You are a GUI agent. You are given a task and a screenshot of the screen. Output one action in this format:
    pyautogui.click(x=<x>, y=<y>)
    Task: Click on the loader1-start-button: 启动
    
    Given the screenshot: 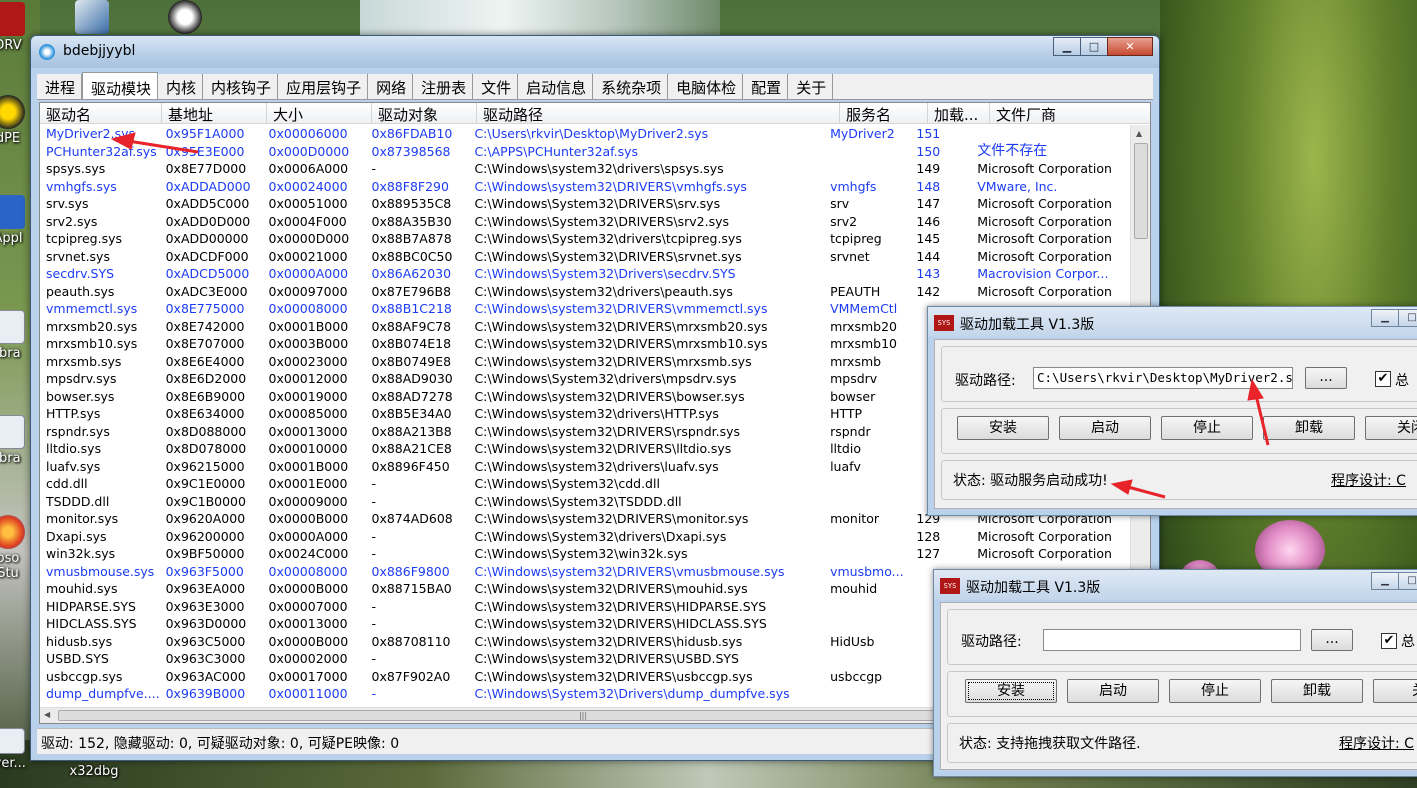 What is the action you would take?
    pyautogui.click(x=1105, y=428)
    